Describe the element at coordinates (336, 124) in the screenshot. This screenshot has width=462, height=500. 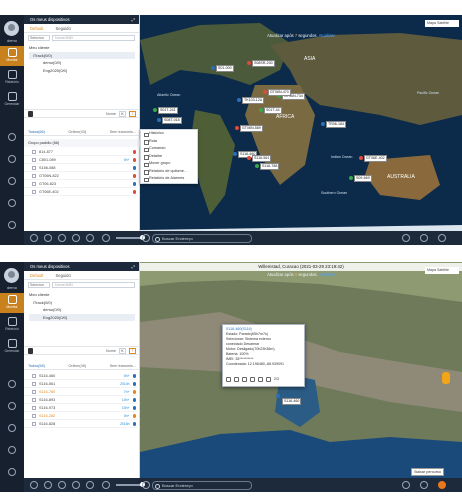
I see `device-marker-label: TR06-184` at that location.